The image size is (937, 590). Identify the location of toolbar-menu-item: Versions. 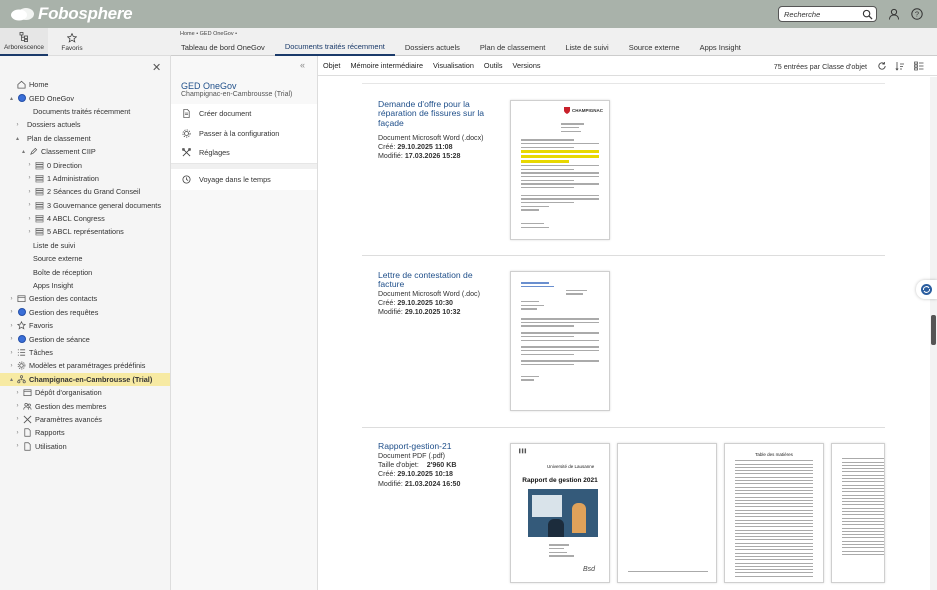
(527, 65).